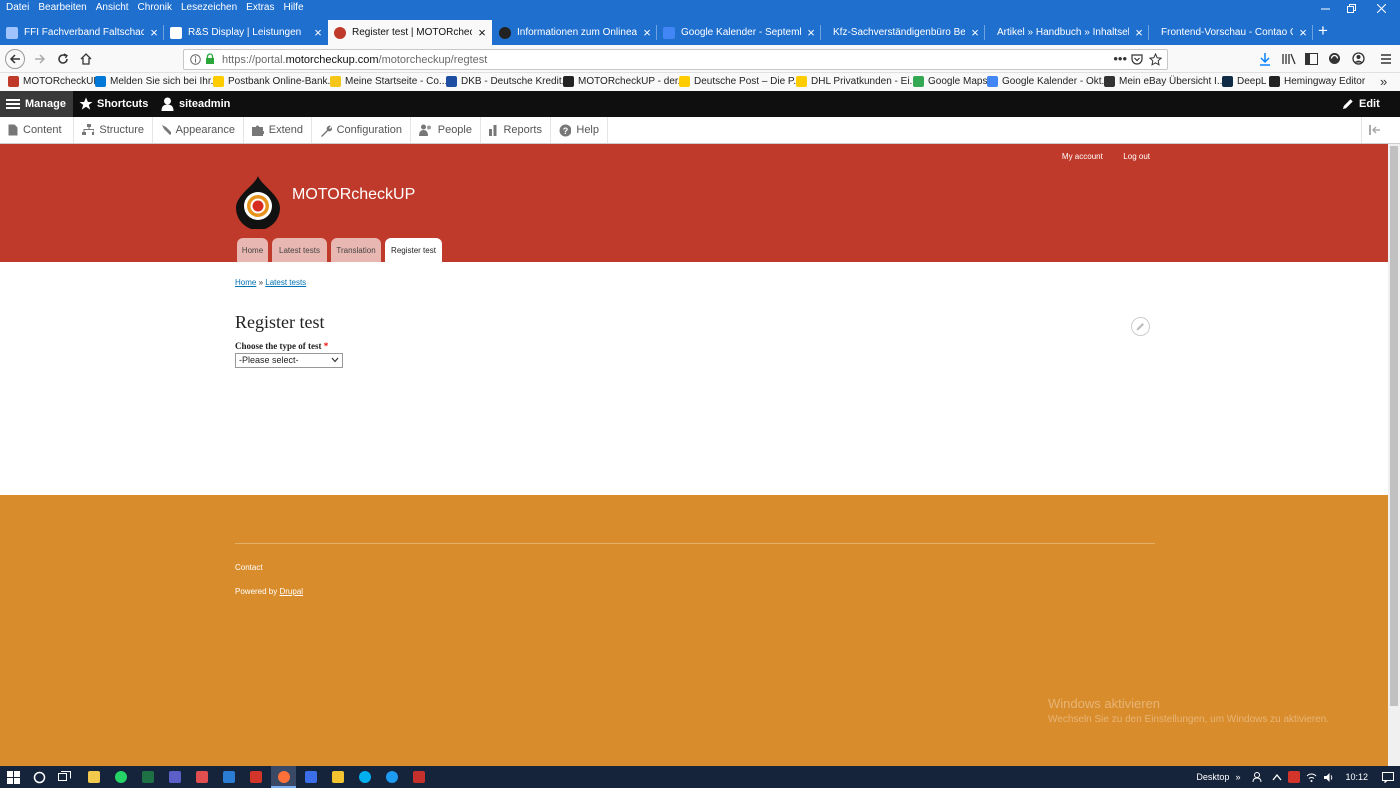 This screenshot has width=1400, height=788. What do you see at coordinates (1136, 156) in the screenshot?
I see `logout-link: Log out` at bounding box center [1136, 156].